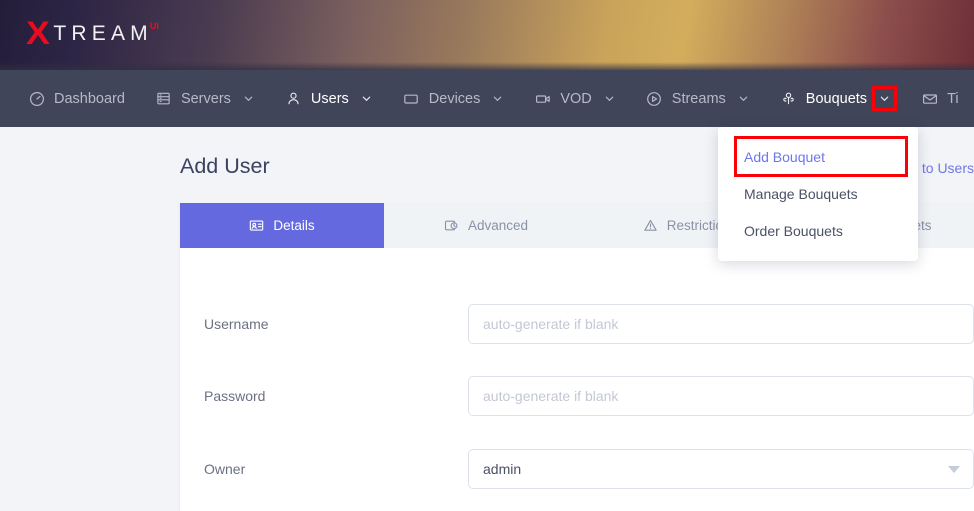 This screenshot has height=511, width=974. What do you see at coordinates (498, 225) in the screenshot?
I see `tab-label-advanced: Advanced` at bounding box center [498, 225].